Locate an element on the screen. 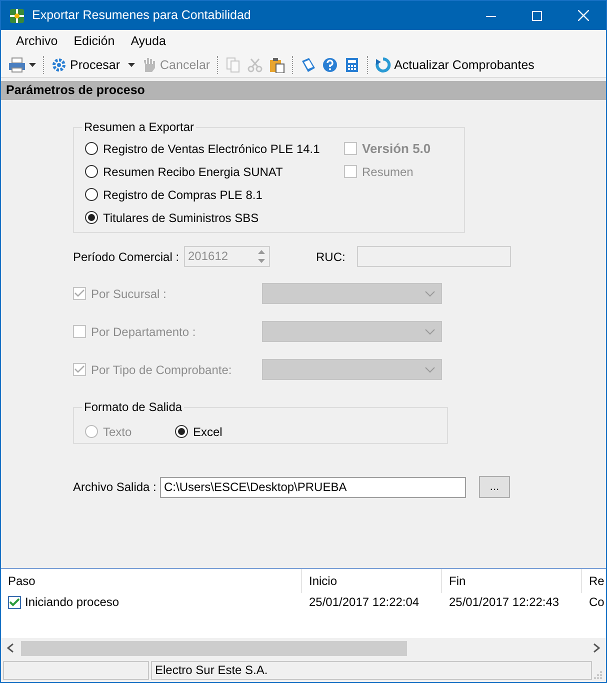  column-header: Inicio is located at coordinates (372, 581).